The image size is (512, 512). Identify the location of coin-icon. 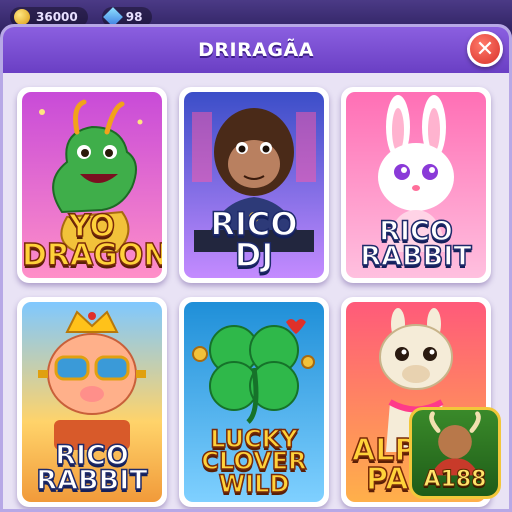
(22, 17).